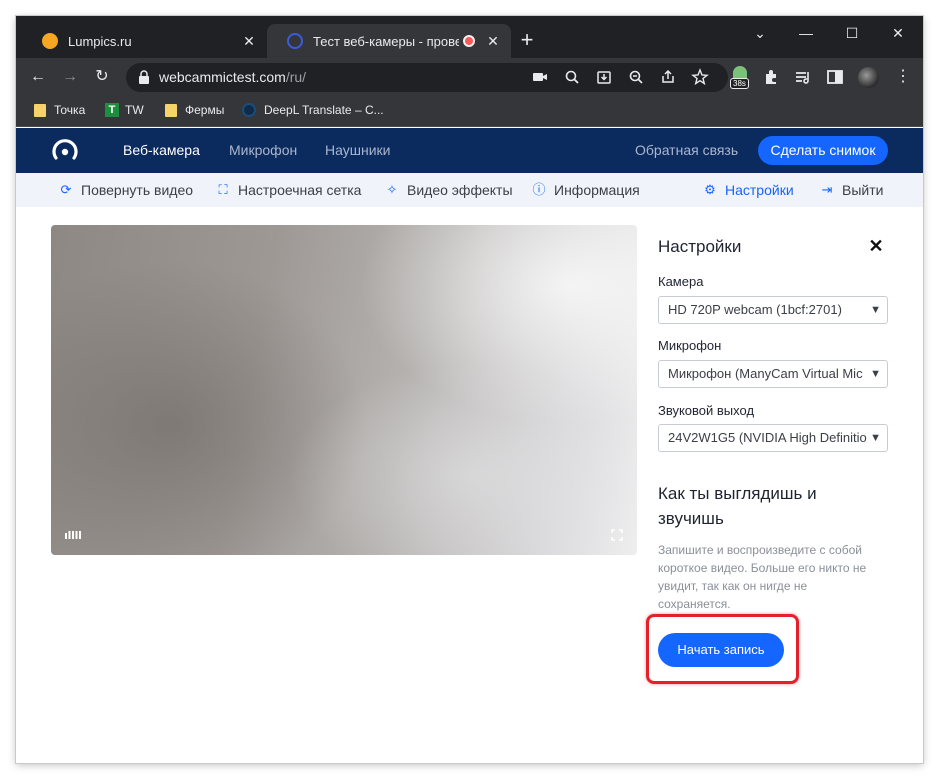 This screenshot has width=939, height=779. I want to click on info-button: ⓘ Информация, so click(586, 190).